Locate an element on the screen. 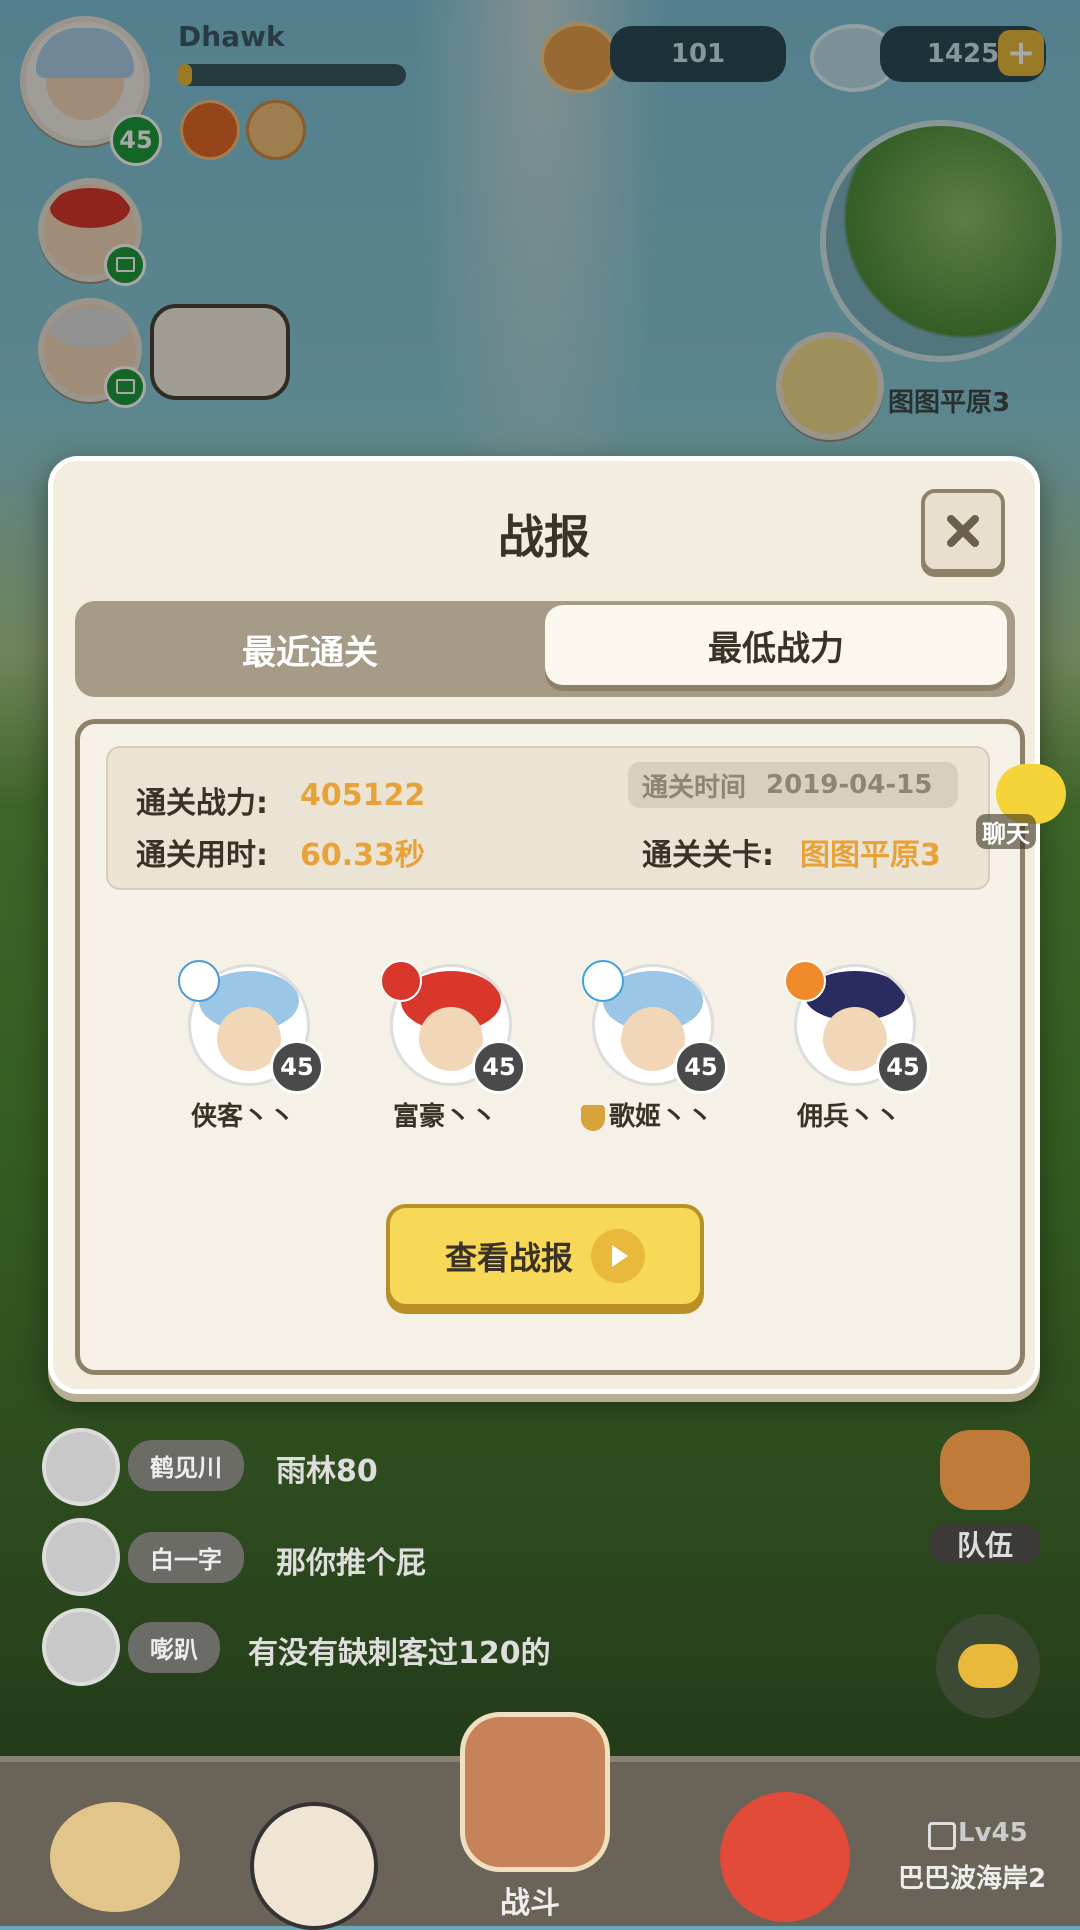 The height and width of the screenshot is (1930, 1080). hero-level-1: 45 is located at coordinates (297, 1067).